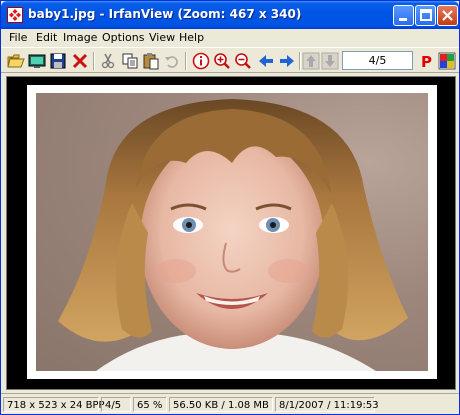 This screenshot has width=460, height=415. What do you see at coordinates (108, 61) in the screenshot?
I see `cut-icon` at bounding box center [108, 61].